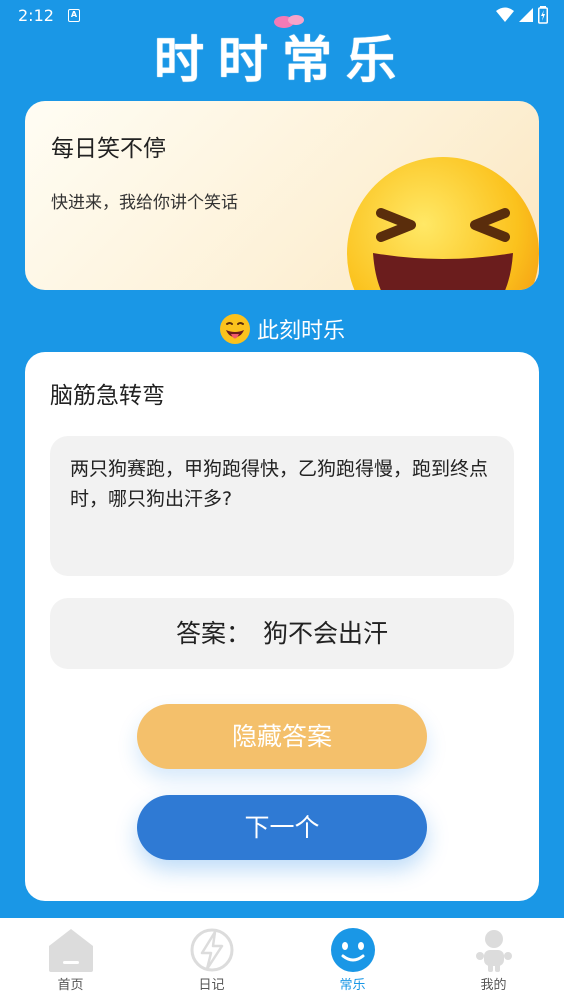 This screenshot has height=1004, width=564. What do you see at coordinates (282, 506) in the screenshot?
I see `question-text: 两只狗赛跑，甲狗跑得快，乙狗跑得慢，跑到终点时，哪只狗出汗多?` at bounding box center [282, 506].